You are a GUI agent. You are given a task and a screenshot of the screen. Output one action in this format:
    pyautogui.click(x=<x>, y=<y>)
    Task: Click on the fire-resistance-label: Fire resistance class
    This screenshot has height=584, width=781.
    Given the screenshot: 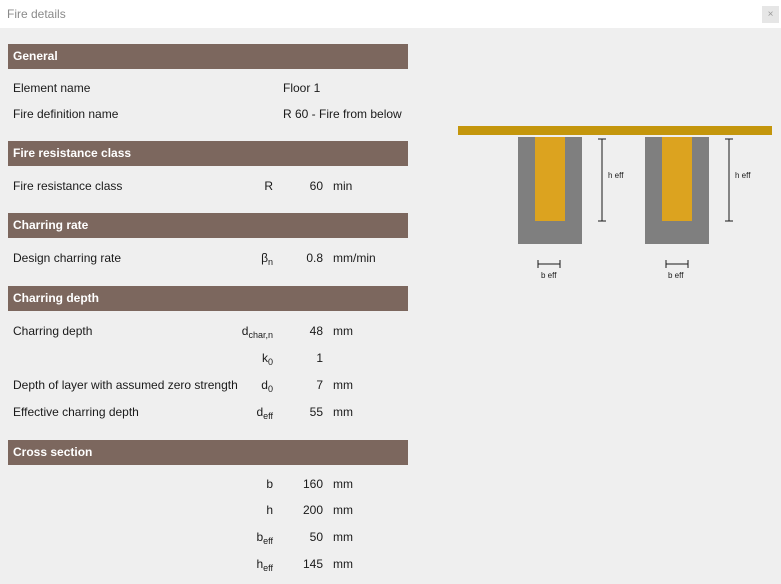 What is the action you would take?
    pyautogui.click(x=68, y=186)
    